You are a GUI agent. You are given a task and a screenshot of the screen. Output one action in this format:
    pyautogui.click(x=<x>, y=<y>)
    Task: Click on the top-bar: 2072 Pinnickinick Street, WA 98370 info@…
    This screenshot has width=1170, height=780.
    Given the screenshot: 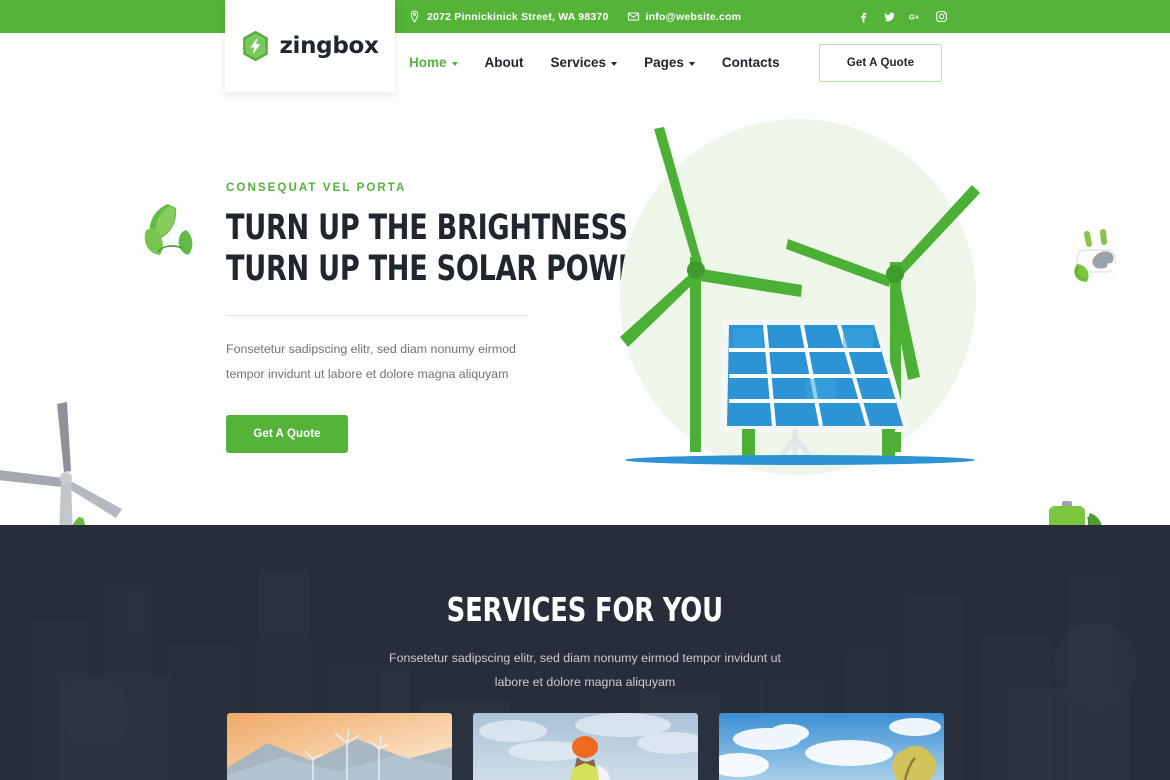 What is the action you would take?
    pyautogui.click(x=585, y=16)
    